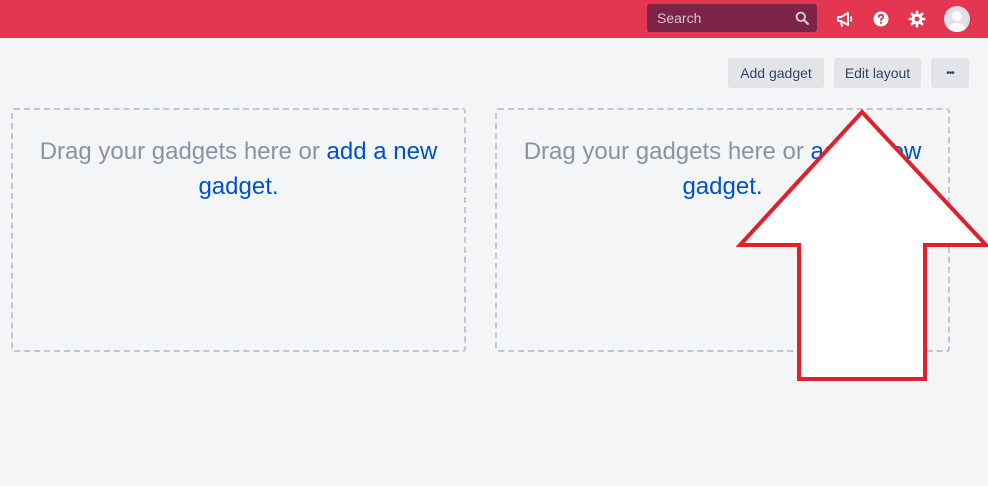 The width and height of the screenshot is (988, 486). What do you see at coordinates (861, 245) in the screenshot?
I see `annotation-arrow-up-icon` at bounding box center [861, 245].